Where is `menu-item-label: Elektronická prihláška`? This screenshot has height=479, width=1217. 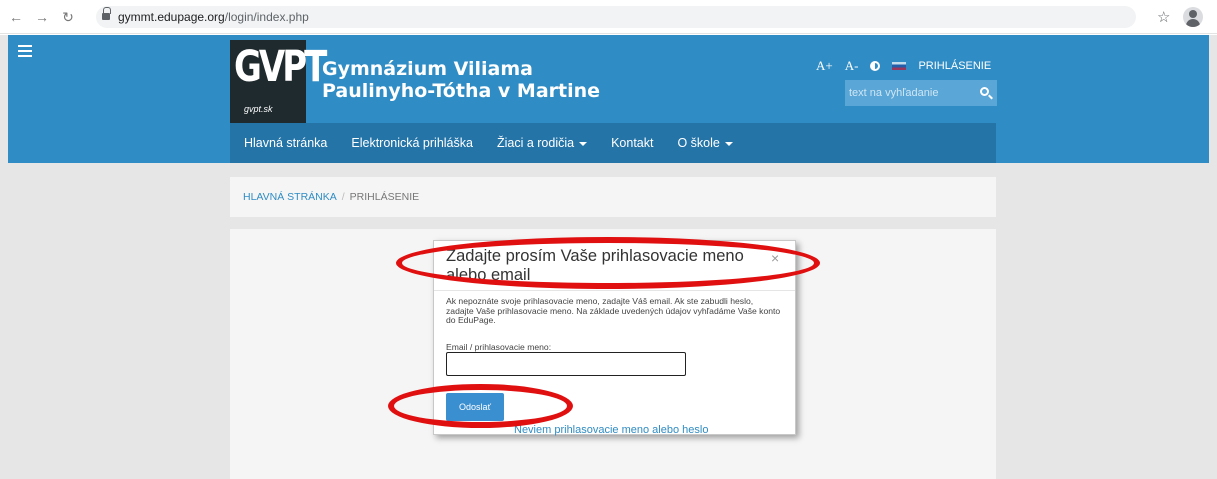
menu-item-label: Elektronická prihláška is located at coordinates (412, 143).